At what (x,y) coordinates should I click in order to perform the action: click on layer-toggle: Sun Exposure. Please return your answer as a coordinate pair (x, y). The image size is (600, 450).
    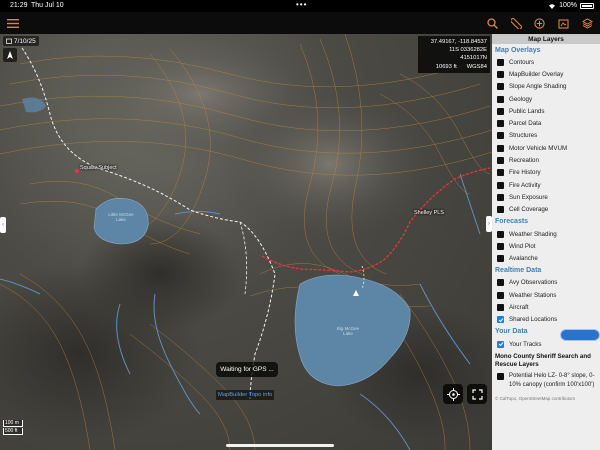
    Looking at the image, I should click on (546, 197).